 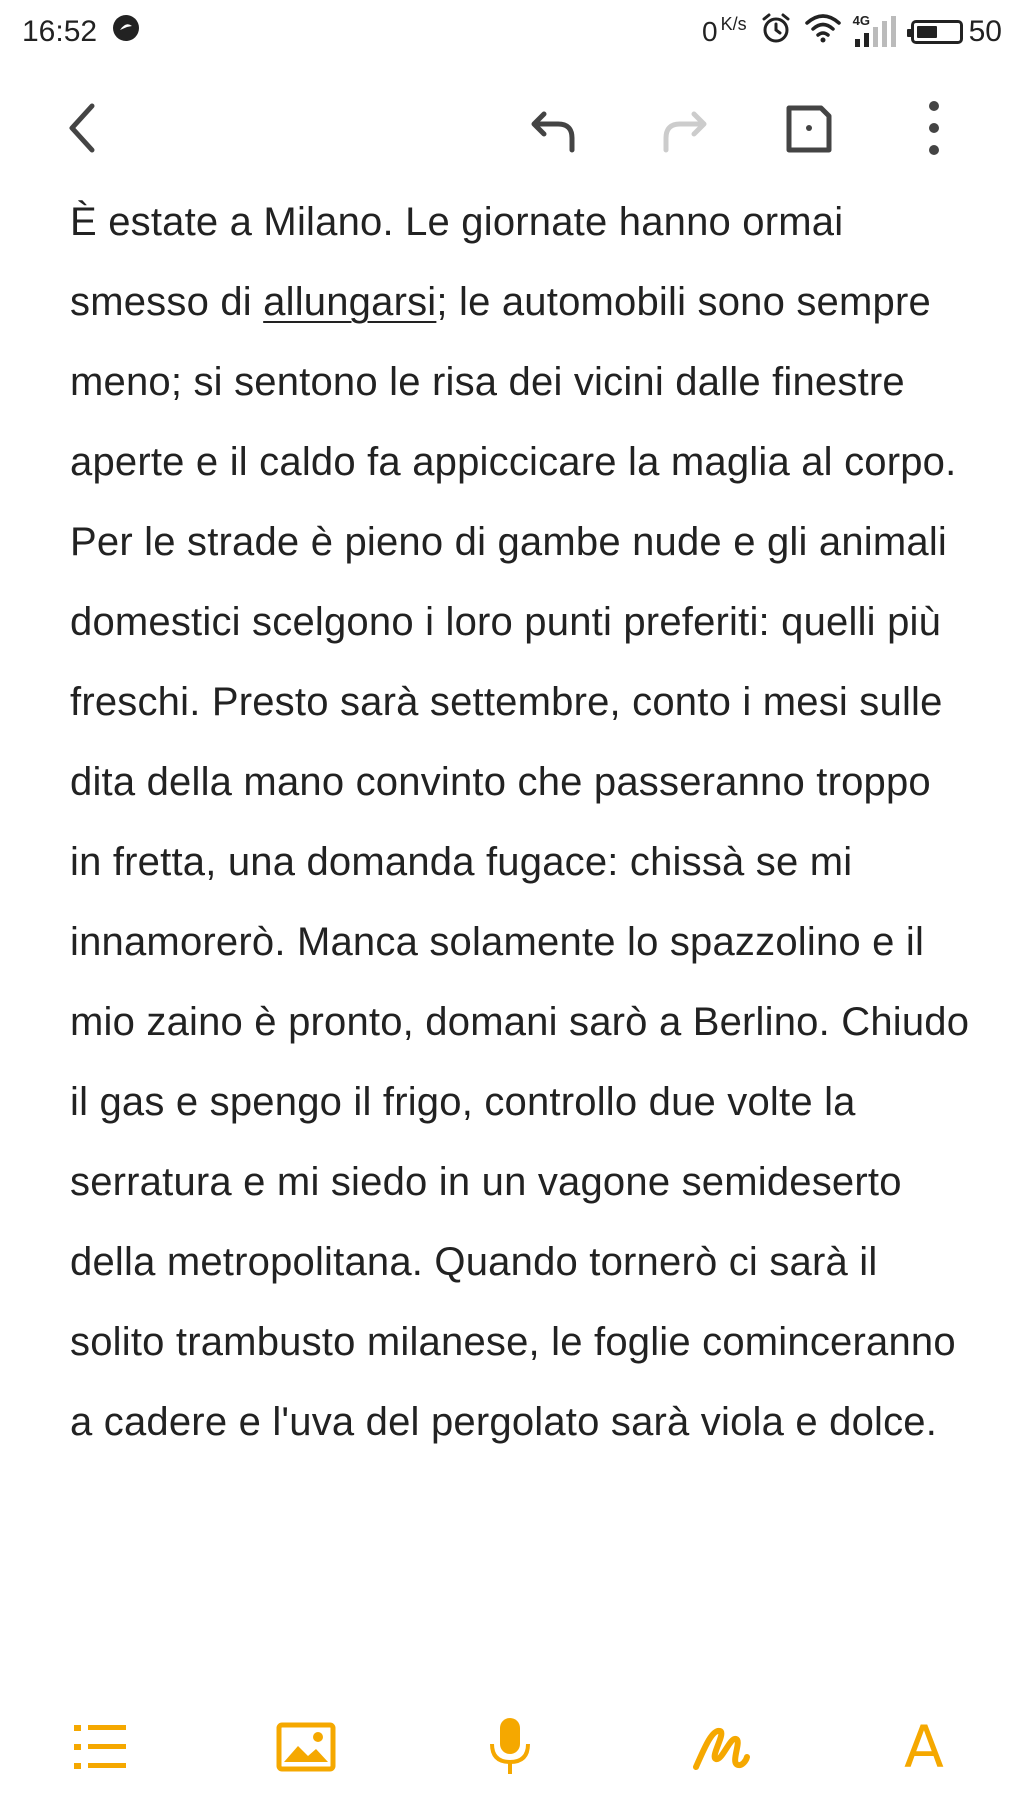 I want to click on undo-button, so click(x=554, y=128).